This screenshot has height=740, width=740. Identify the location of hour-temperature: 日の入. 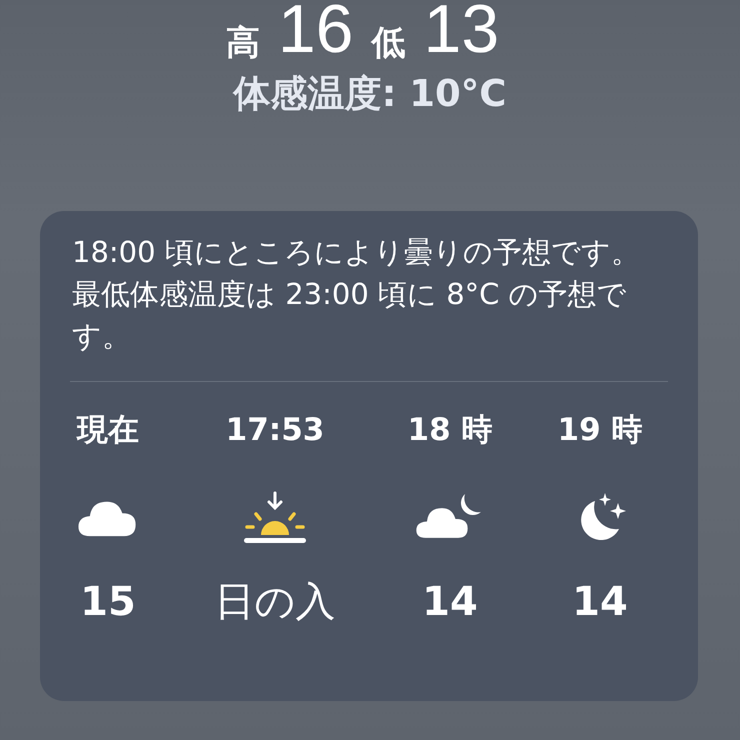
(275, 603).